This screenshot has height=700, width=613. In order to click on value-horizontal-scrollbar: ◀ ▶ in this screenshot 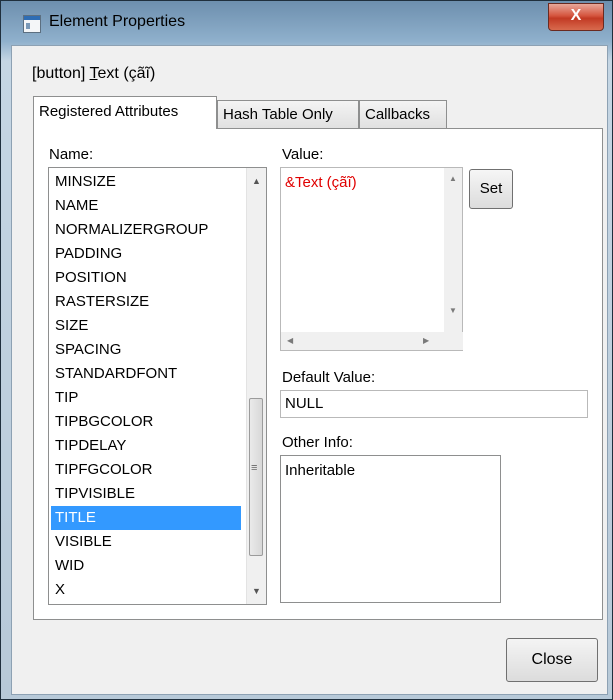, I will do `click(372, 341)`.